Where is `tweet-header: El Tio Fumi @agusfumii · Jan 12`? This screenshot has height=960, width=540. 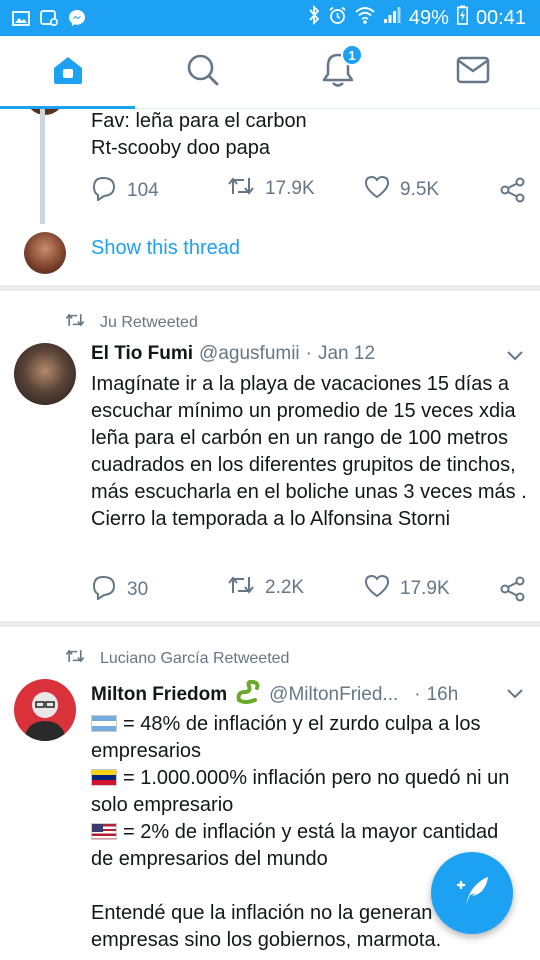 tweet-header: El Tio Fumi @agusfumii · Jan 12 is located at coordinates (233, 354).